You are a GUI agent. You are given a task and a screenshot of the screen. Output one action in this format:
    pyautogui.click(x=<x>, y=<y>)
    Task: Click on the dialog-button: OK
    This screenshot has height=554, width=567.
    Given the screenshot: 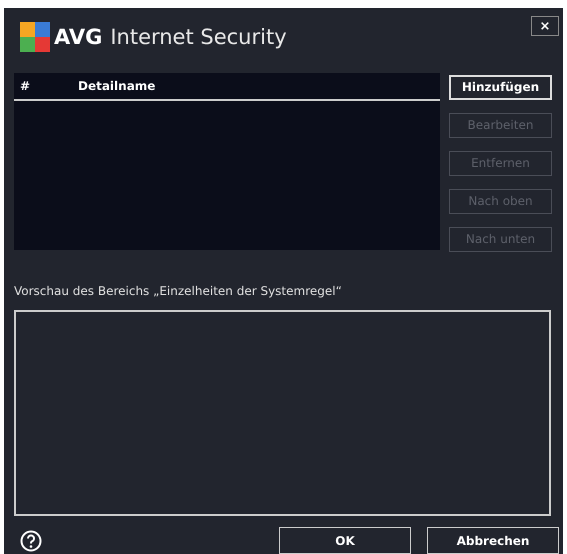 What is the action you would take?
    pyautogui.click(x=345, y=540)
    